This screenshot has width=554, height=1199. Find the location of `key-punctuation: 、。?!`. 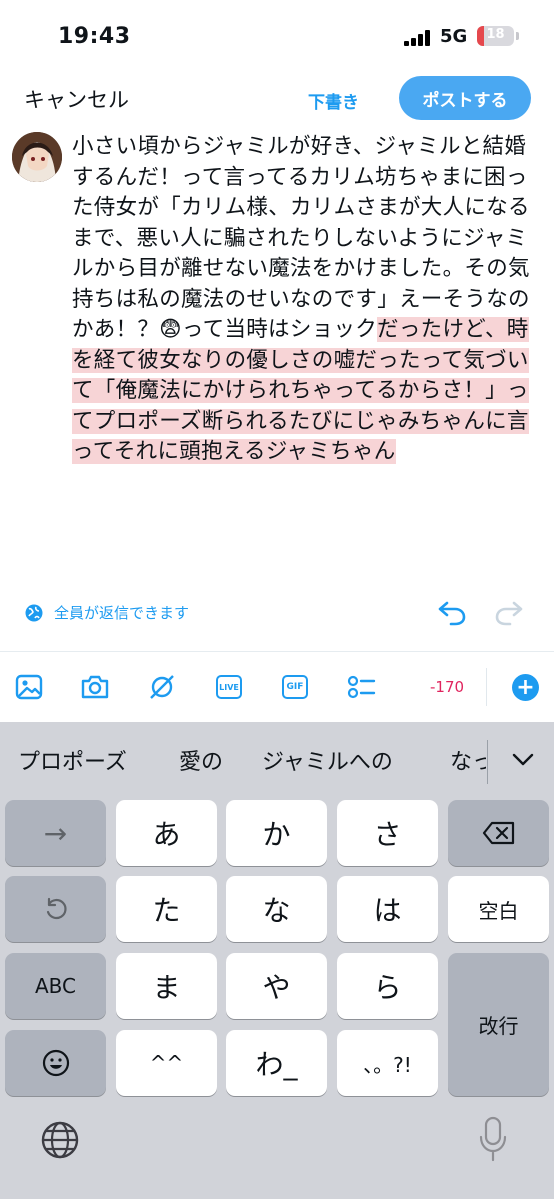

key-punctuation: 、。?! is located at coordinates (387, 1063).